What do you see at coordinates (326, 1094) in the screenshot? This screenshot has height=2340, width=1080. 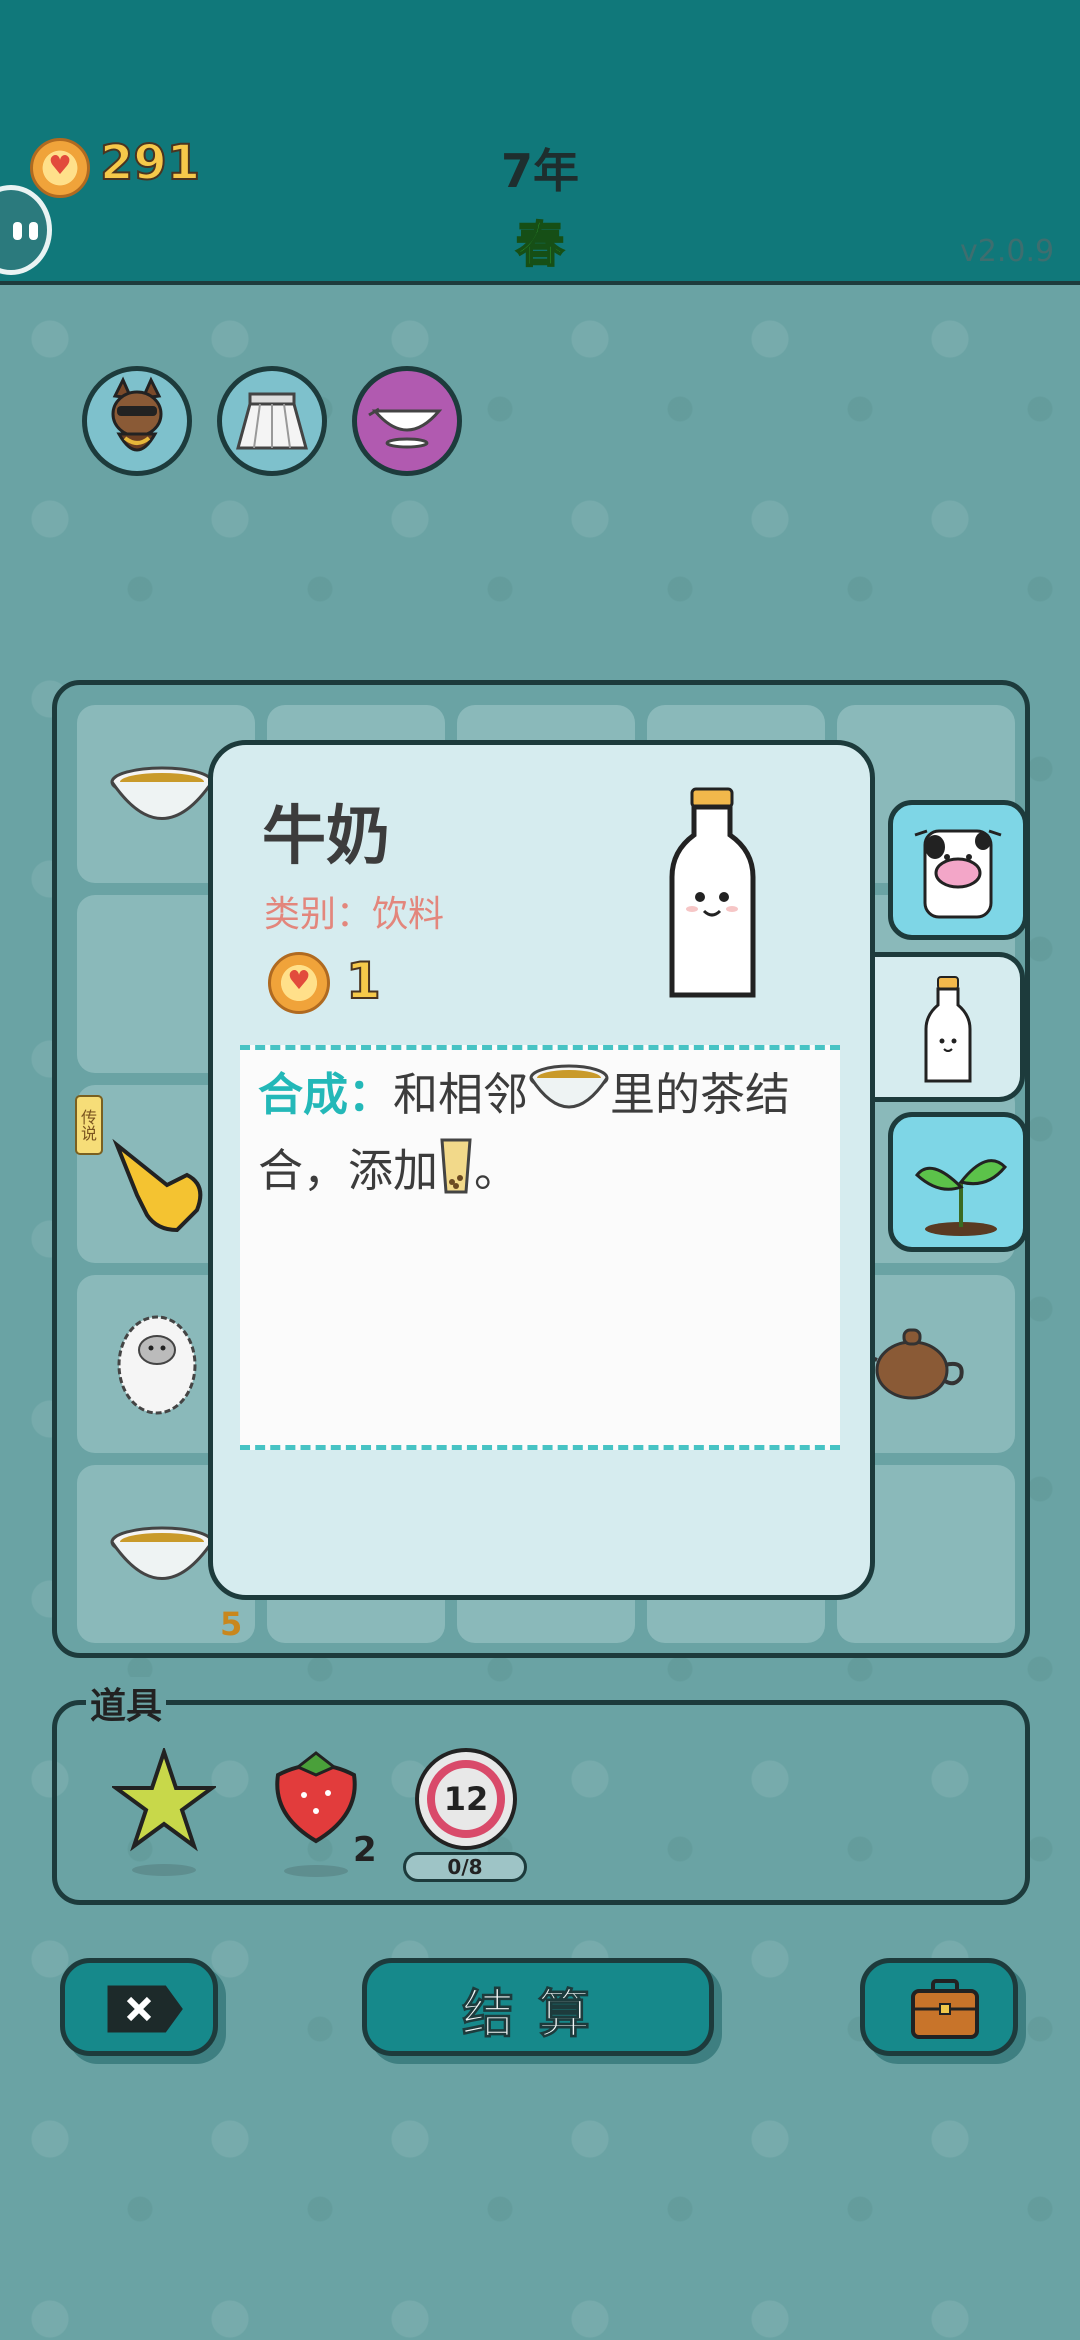 I see `recipe-label: 合成：` at bounding box center [326, 1094].